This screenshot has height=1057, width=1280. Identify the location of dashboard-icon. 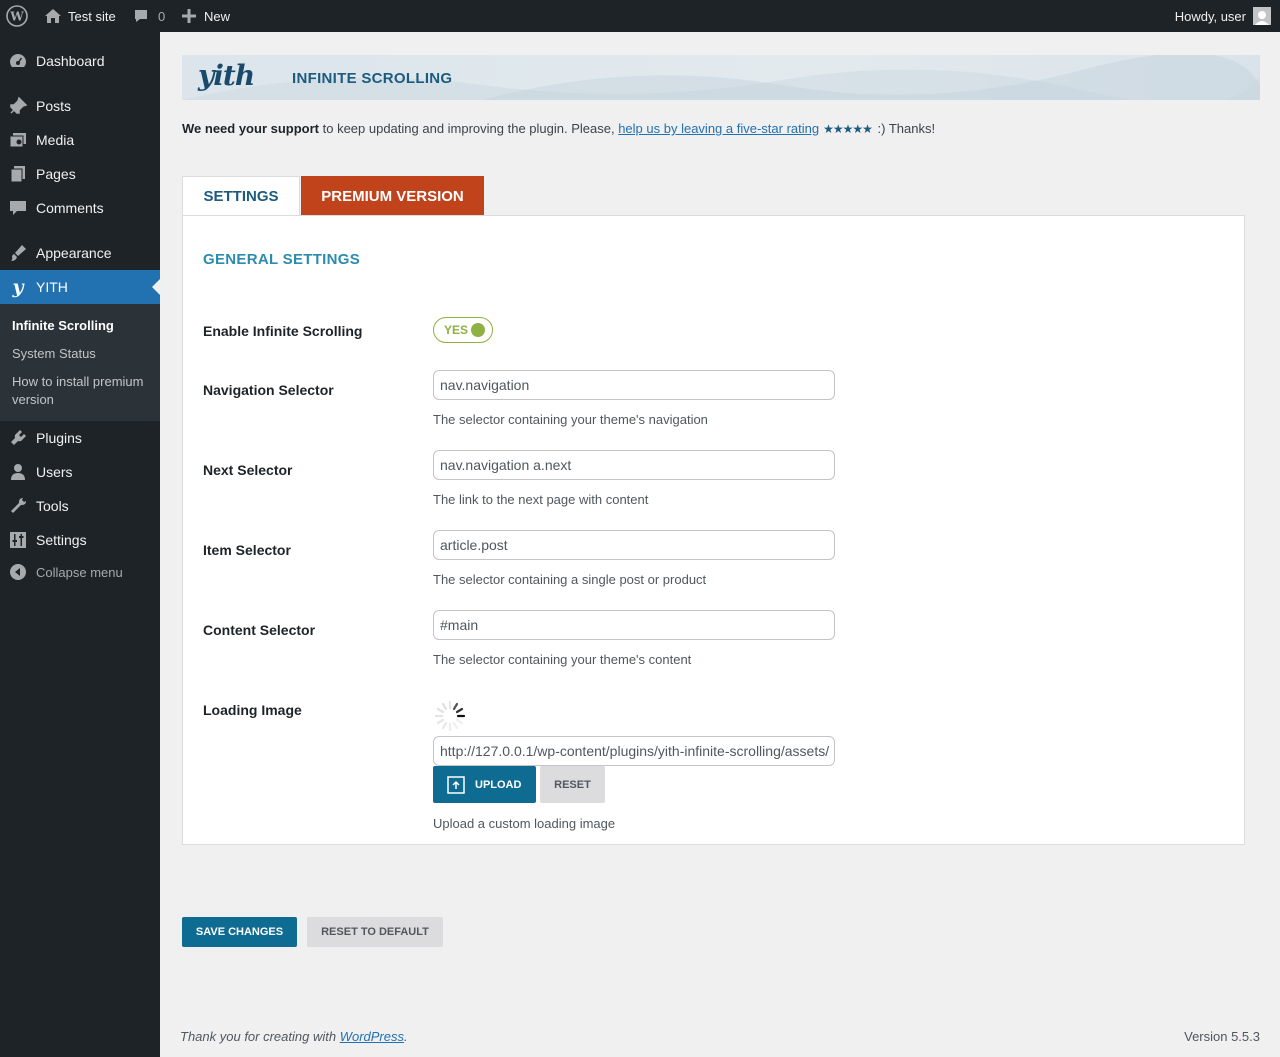
(18, 61).